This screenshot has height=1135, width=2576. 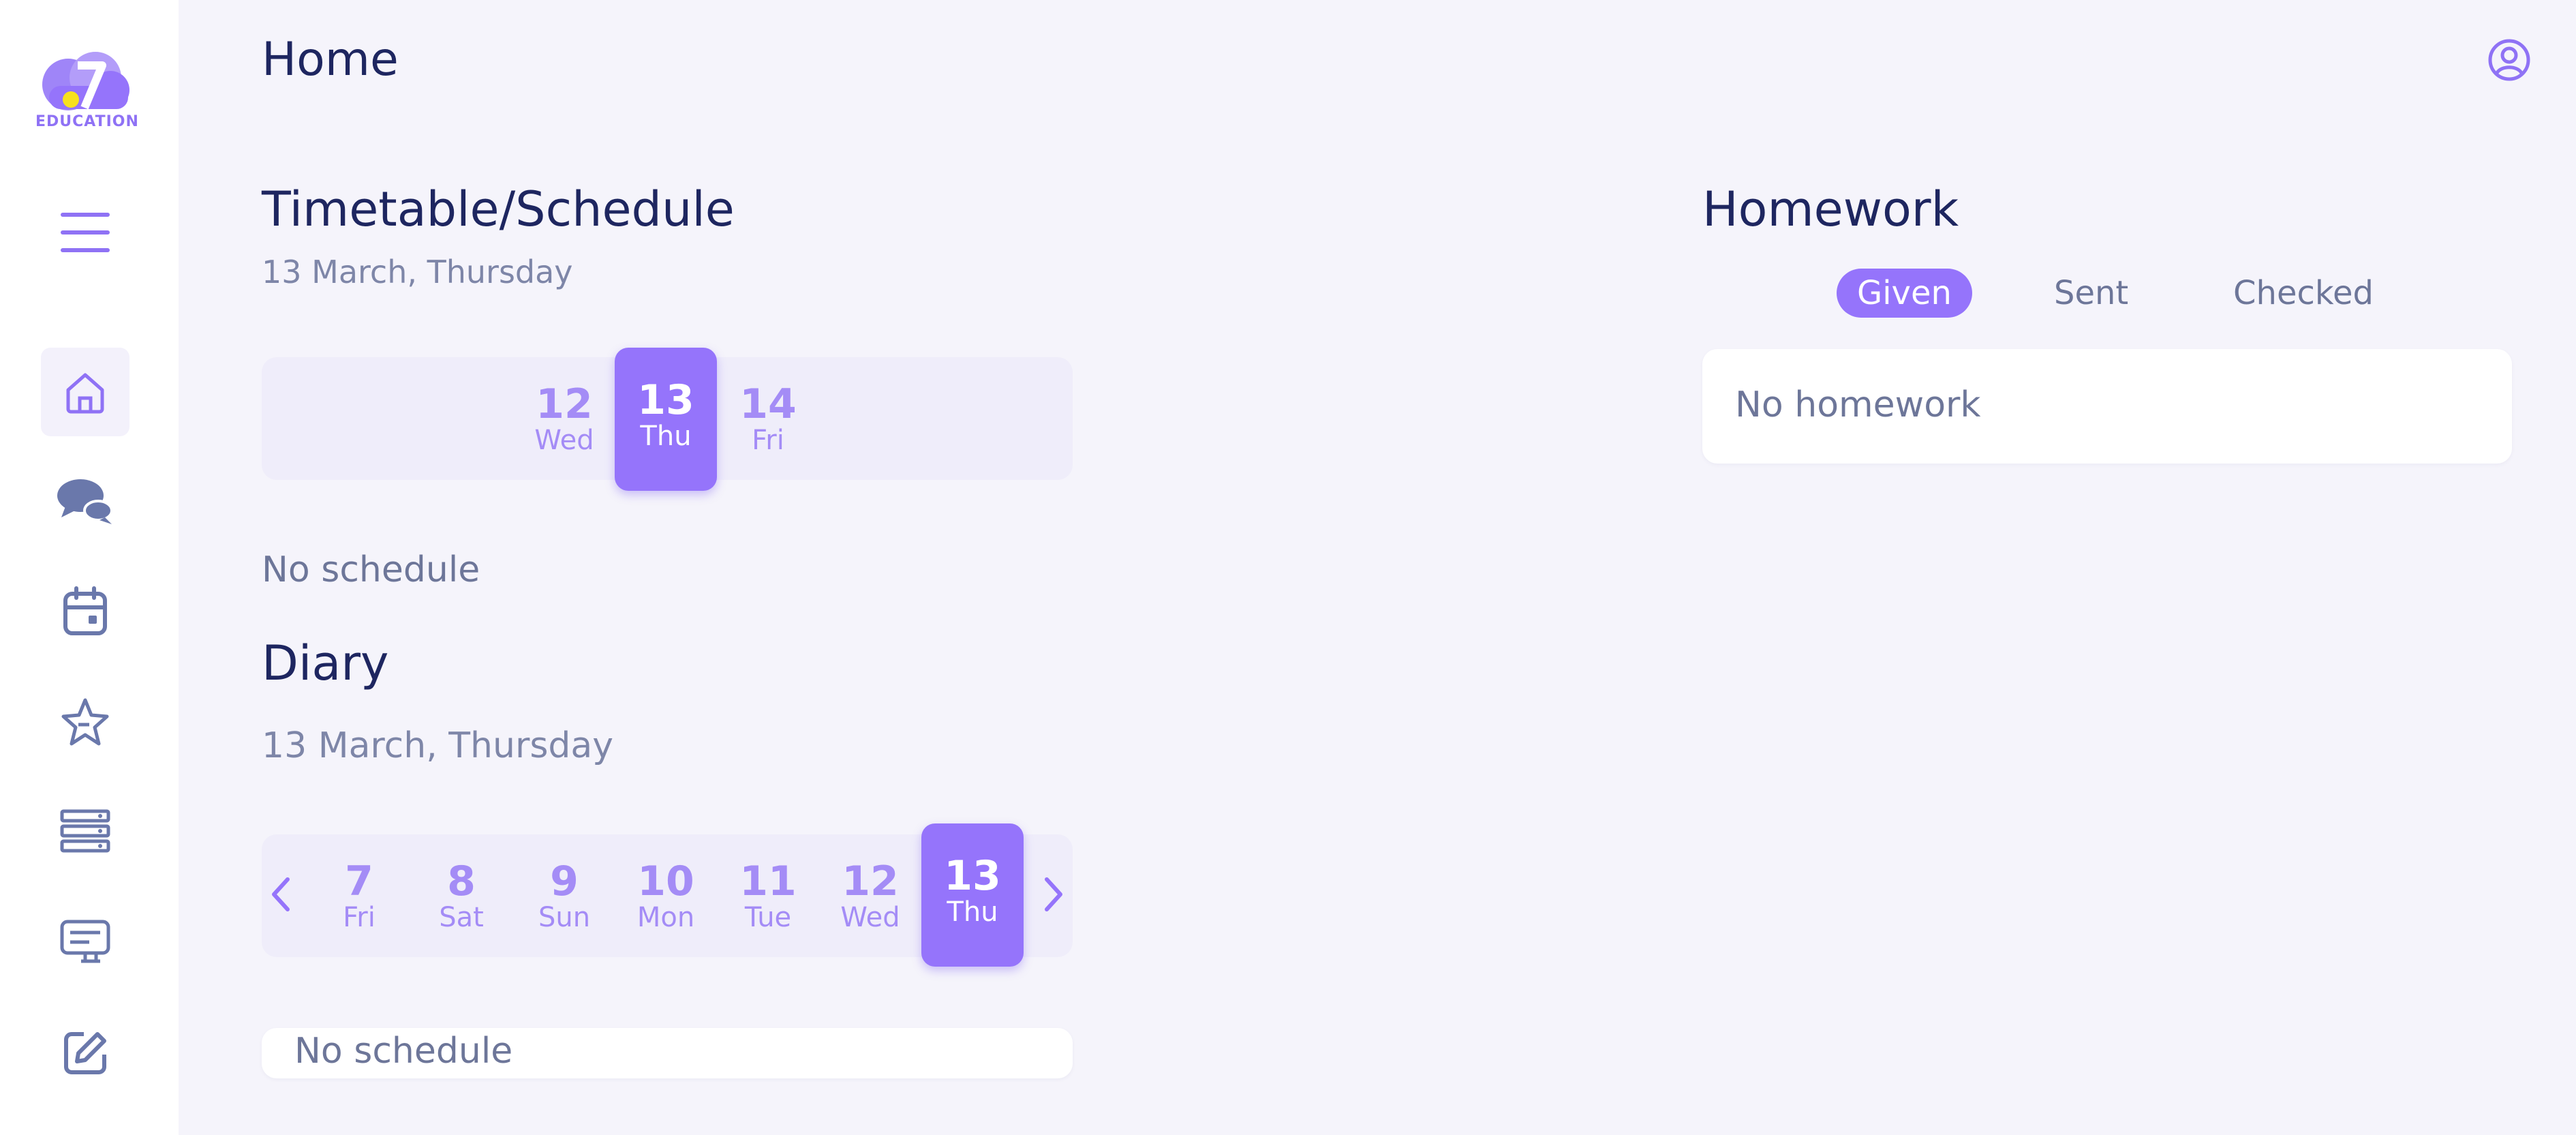 What do you see at coordinates (564, 917) in the screenshot?
I see `day-weekday: Sun` at bounding box center [564, 917].